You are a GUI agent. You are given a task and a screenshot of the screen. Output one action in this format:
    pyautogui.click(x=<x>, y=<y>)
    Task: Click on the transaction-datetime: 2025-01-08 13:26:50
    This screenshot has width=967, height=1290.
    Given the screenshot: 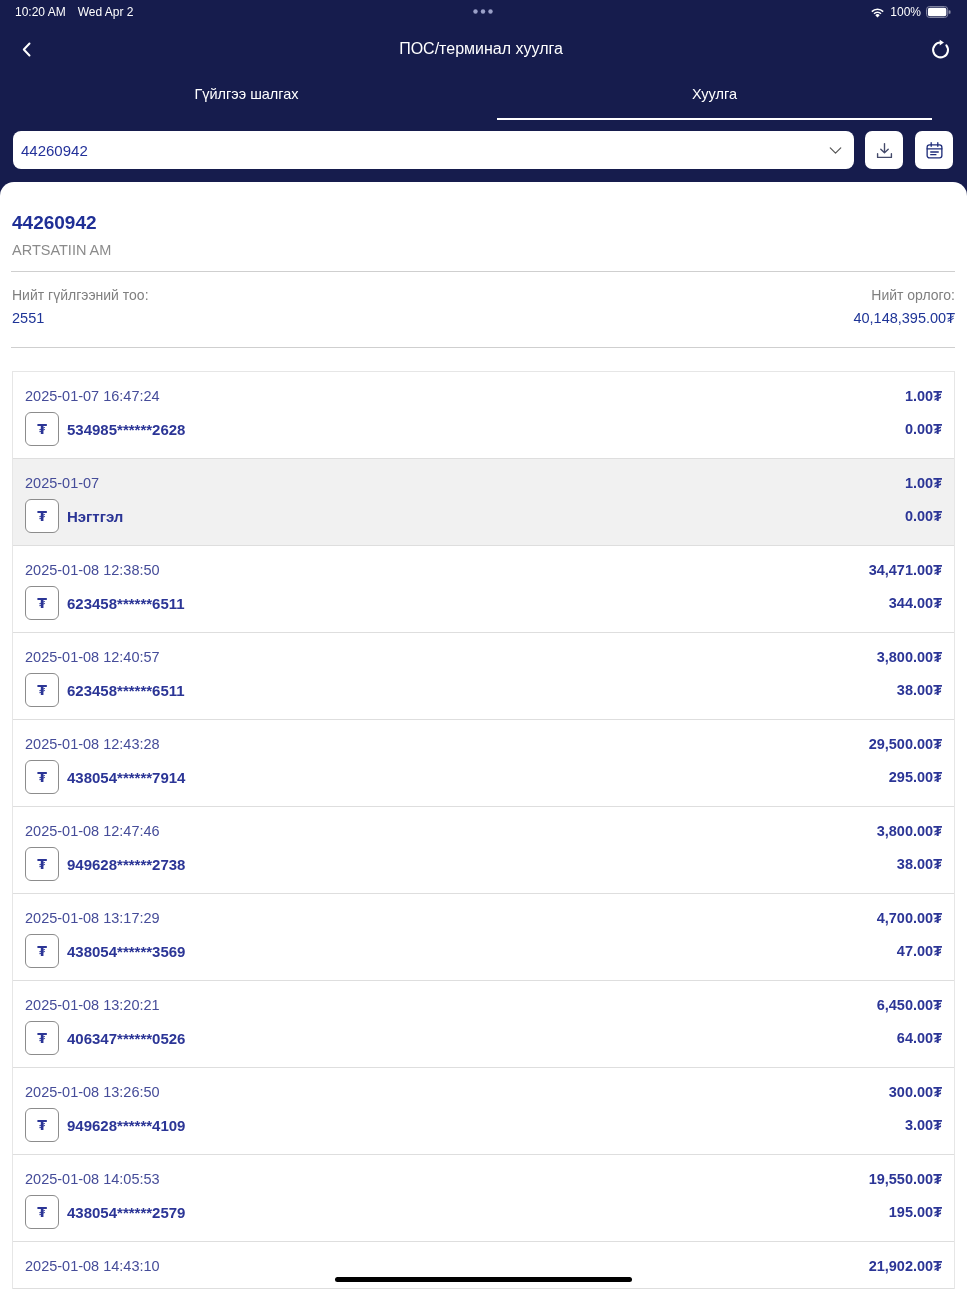 What is the action you would take?
    pyautogui.click(x=92, y=1092)
    